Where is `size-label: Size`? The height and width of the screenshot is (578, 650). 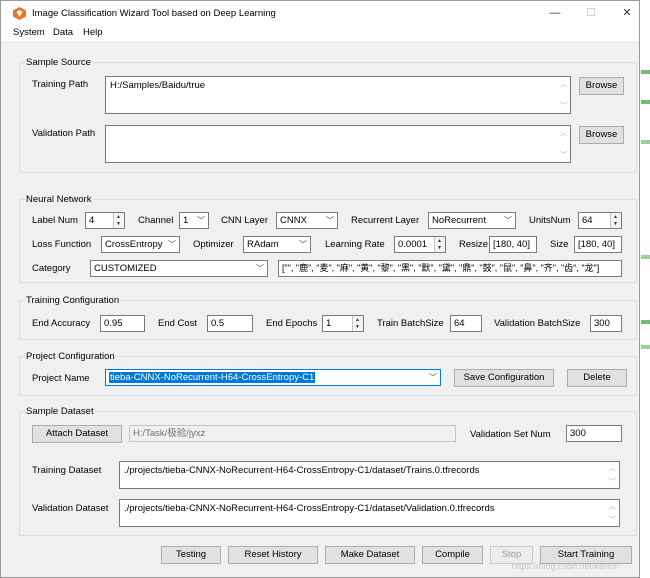 size-label: Size is located at coordinates (559, 244).